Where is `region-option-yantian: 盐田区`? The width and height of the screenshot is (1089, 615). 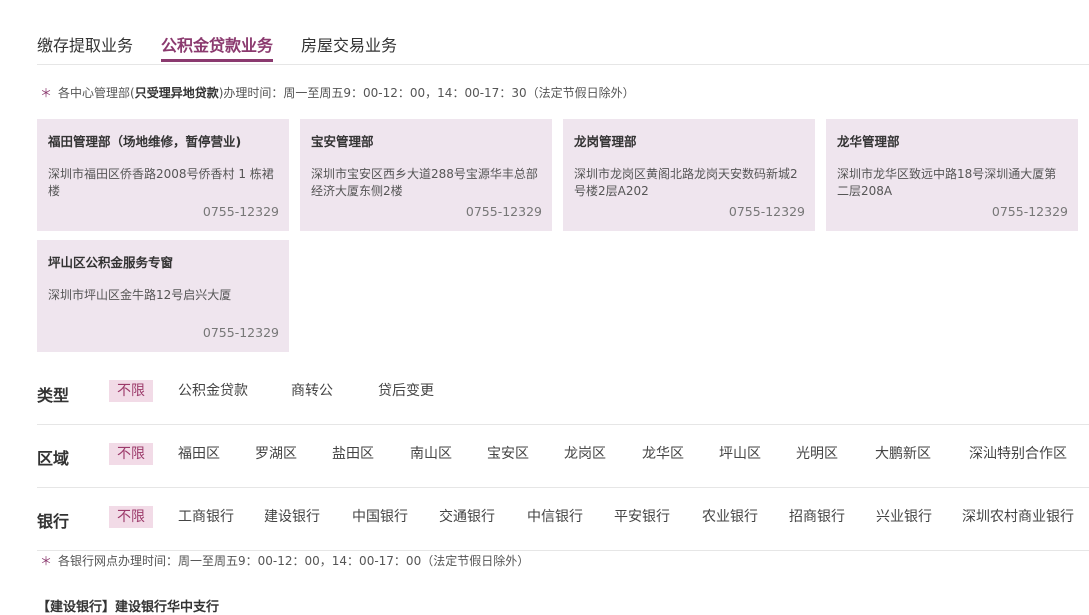
region-option-yantian: 盐田区 is located at coordinates (353, 454).